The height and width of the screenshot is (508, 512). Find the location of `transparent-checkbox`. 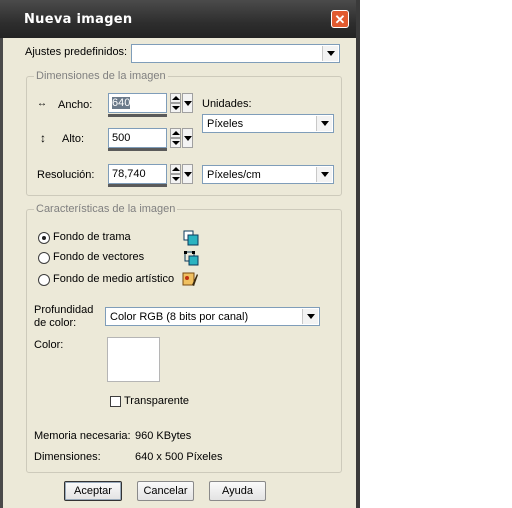

transparent-checkbox is located at coordinates (115, 401).